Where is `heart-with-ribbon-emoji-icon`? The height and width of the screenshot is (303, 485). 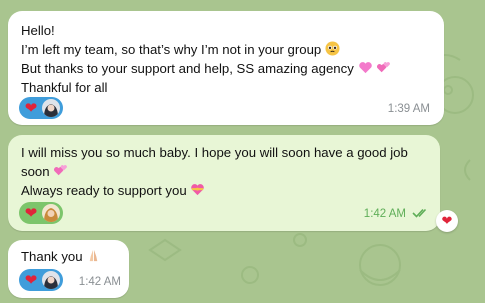
heart-with-ribbon-emoji-icon is located at coordinates (198, 190).